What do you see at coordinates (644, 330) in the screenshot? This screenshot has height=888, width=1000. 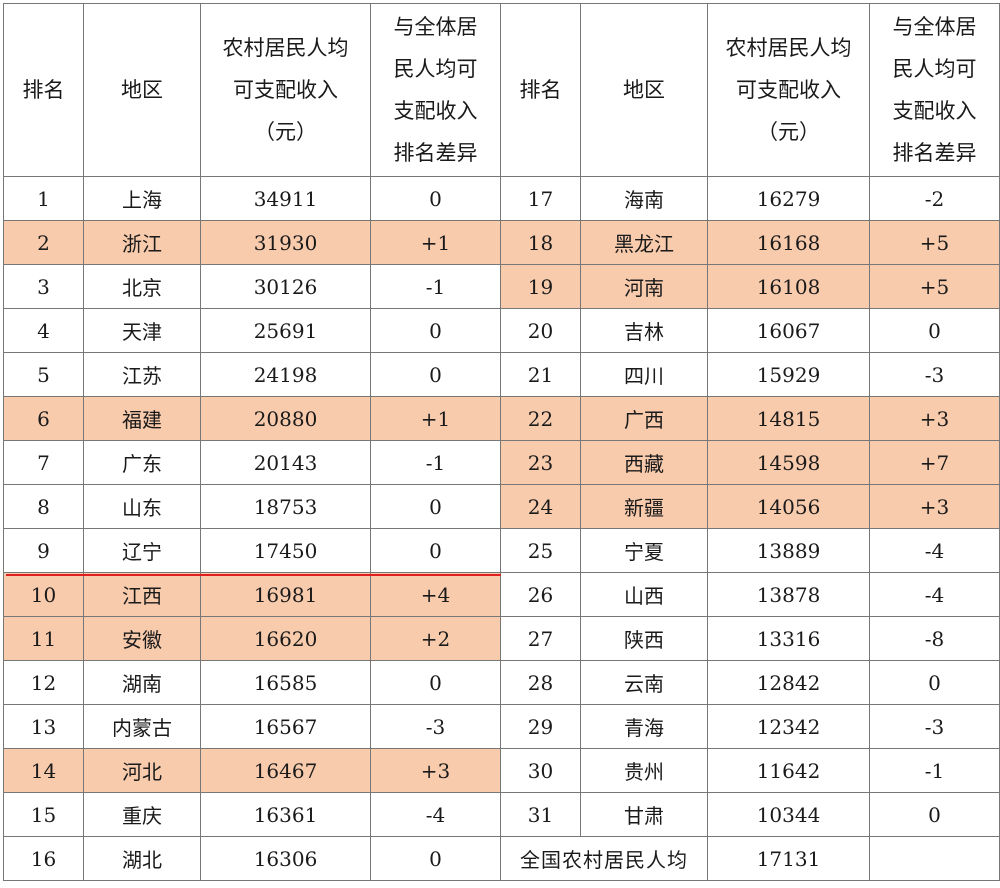 I see `region-cell: 吉林` at bounding box center [644, 330].